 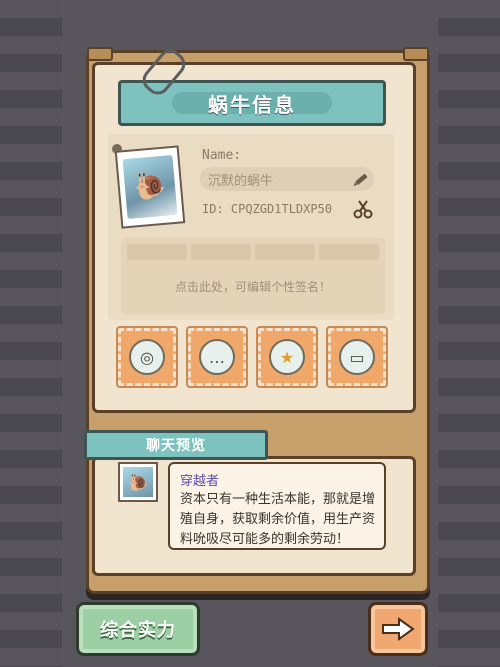 I want to click on right-backdrop, so click(x=469, y=333).